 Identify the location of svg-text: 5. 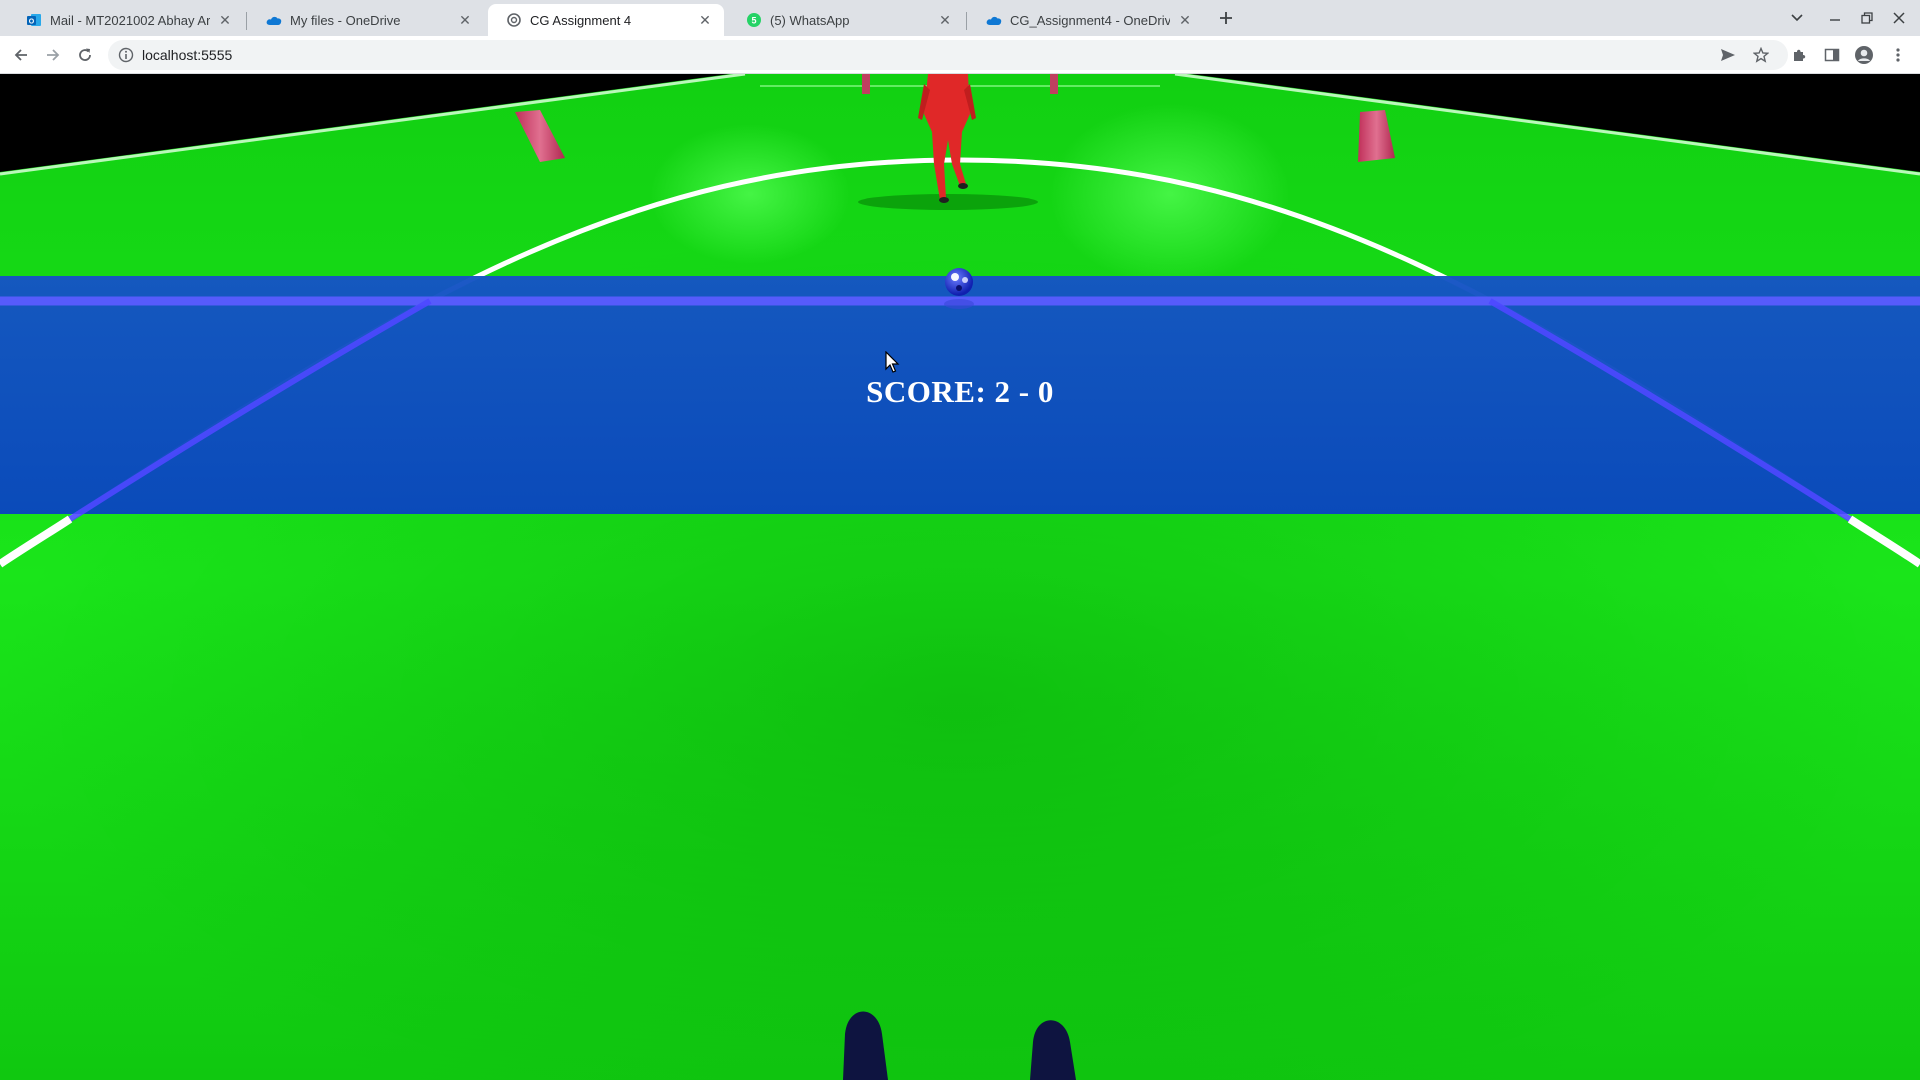
(753, 21).